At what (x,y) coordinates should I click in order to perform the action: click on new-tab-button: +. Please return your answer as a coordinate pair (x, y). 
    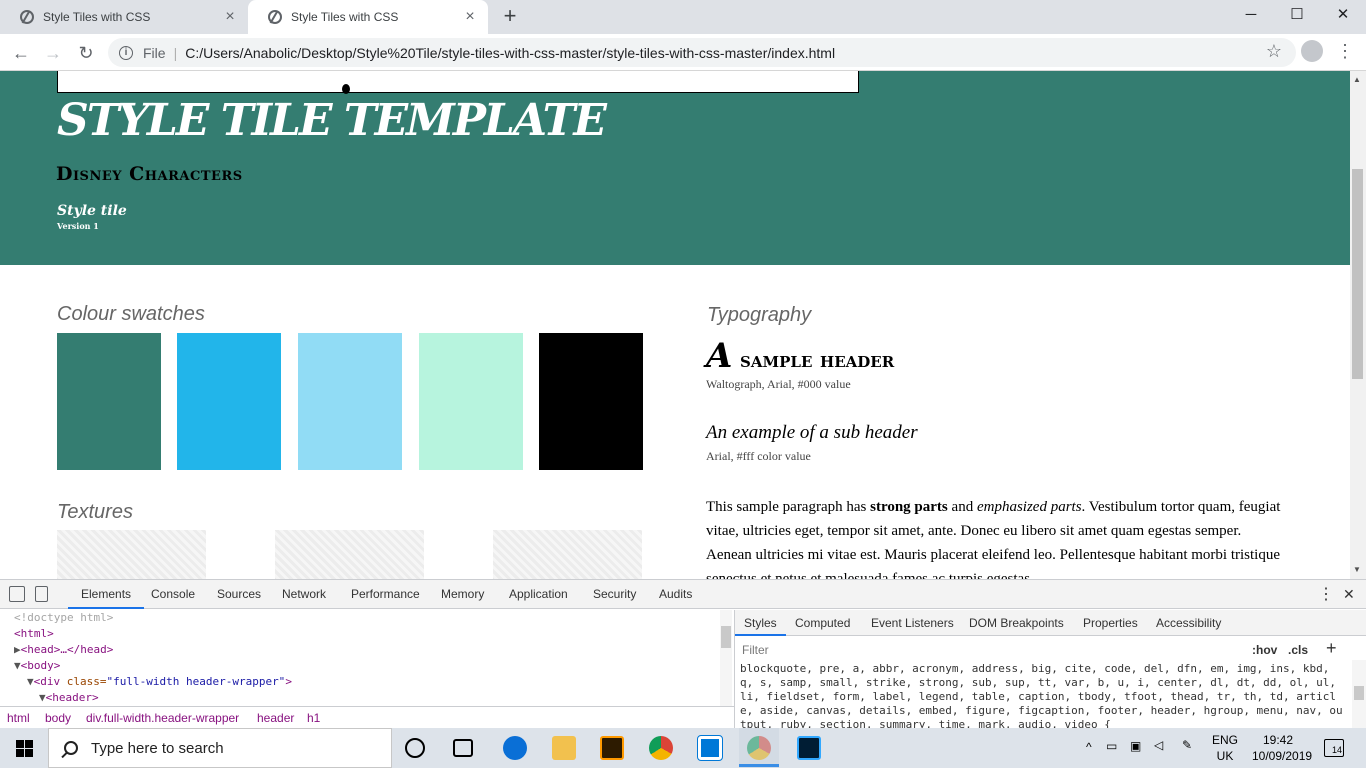
    Looking at the image, I should click on (510, 17).